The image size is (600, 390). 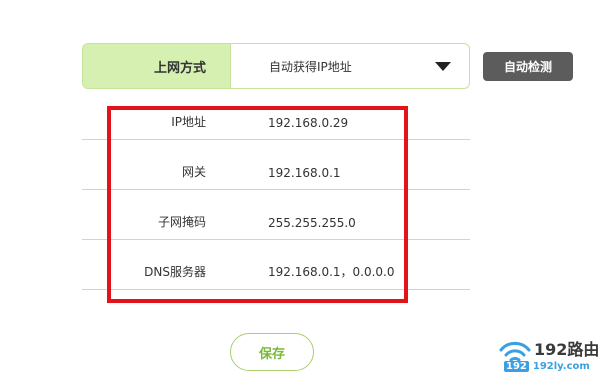 I want to click on info-row-dns: DNS服务器 192.168.0.1，0.0.0.0, so click(x=276, y=265).